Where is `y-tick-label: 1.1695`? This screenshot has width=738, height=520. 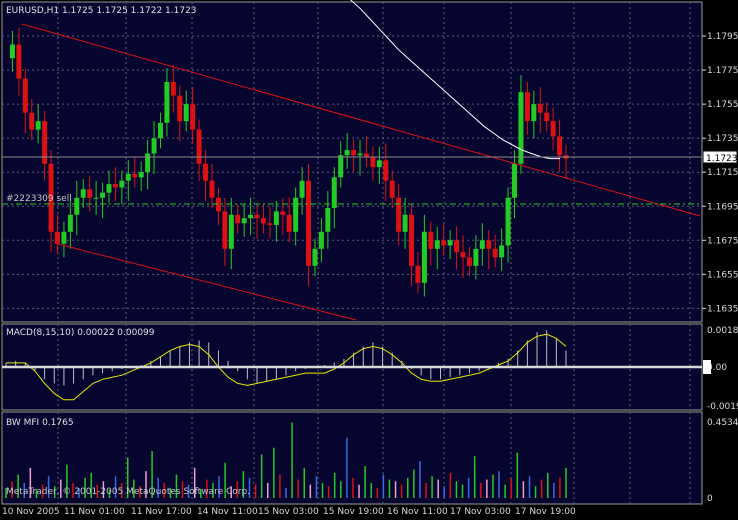
y-tick-label: 1.1695 is located at coordinates (722, 207).